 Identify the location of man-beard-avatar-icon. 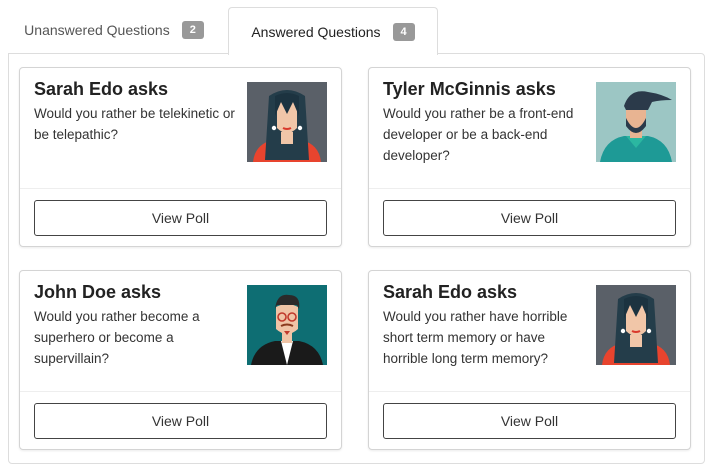
(636, 122).